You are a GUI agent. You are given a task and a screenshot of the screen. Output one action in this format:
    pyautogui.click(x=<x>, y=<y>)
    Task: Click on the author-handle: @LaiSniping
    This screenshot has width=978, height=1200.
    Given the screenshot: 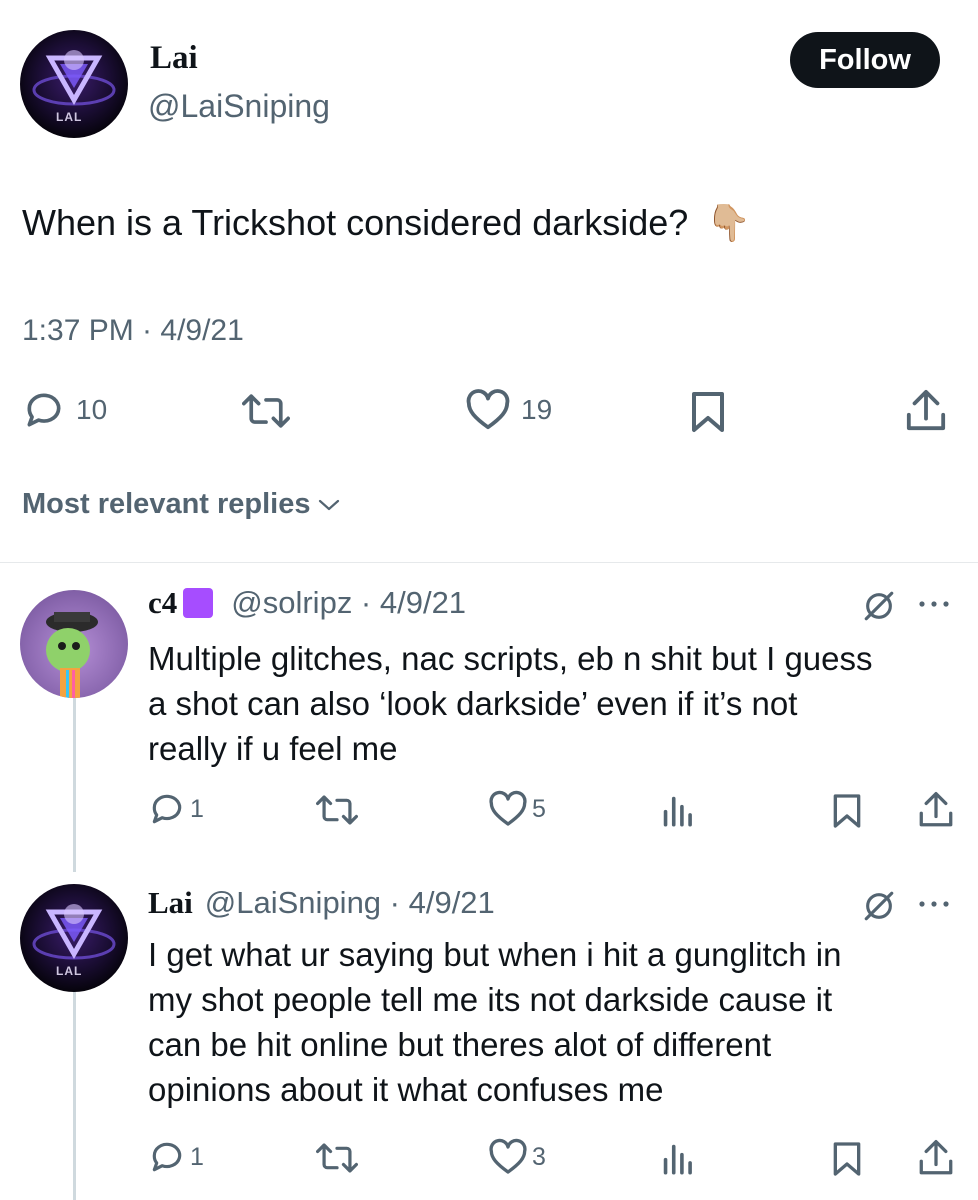 What is the action you would take?
    pyautogui.click(x=239, y=106)
    